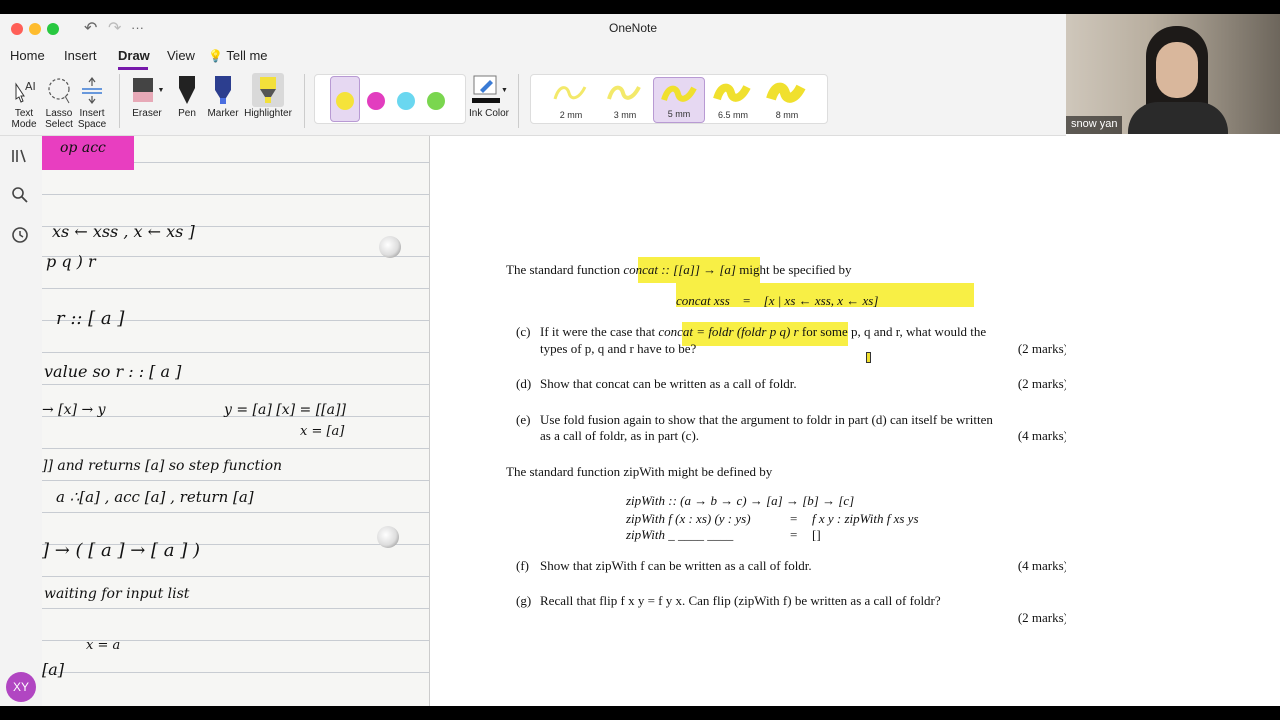 The image size is (1280, 720). Describe the element at coordinates (524, 600) in the screenshot. I see `question-g-label: (g)` at that location.